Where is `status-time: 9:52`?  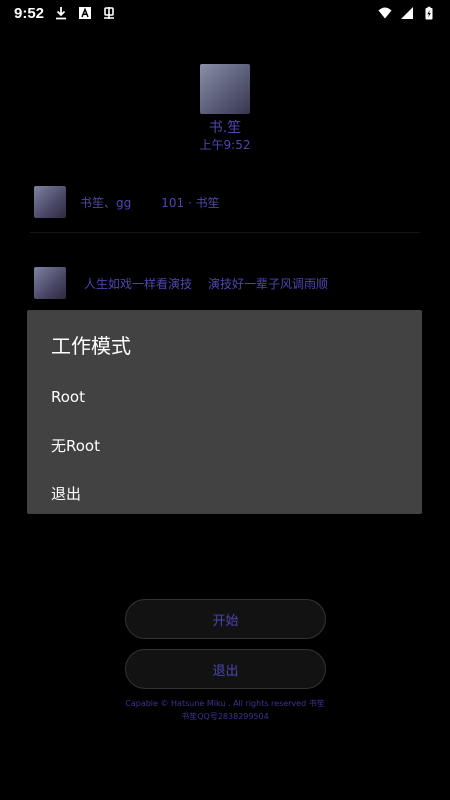
status-time: 9:52 is located at coordinates (29, 13).